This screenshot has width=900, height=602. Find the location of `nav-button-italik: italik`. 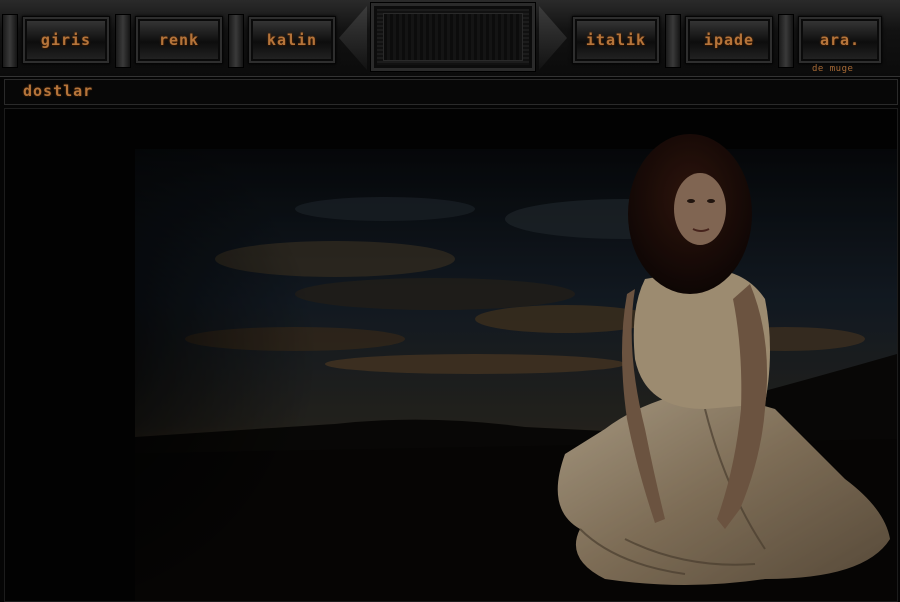

nav-button-italik: italik is located at coordinates (616, 40).